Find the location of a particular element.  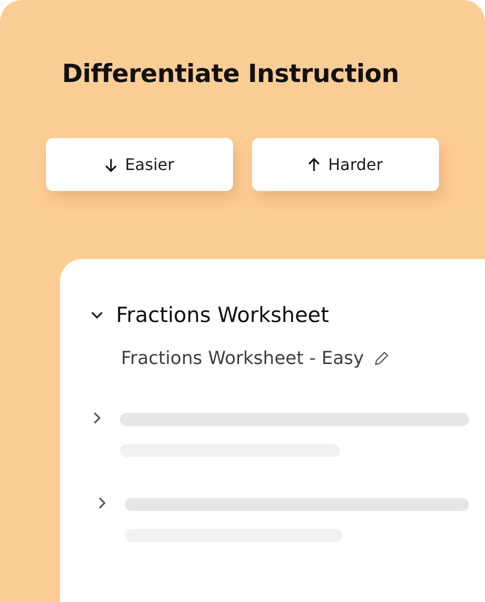

worksheet-version: Fractions Worksheet - Easy is located at coordinates (242, 358).